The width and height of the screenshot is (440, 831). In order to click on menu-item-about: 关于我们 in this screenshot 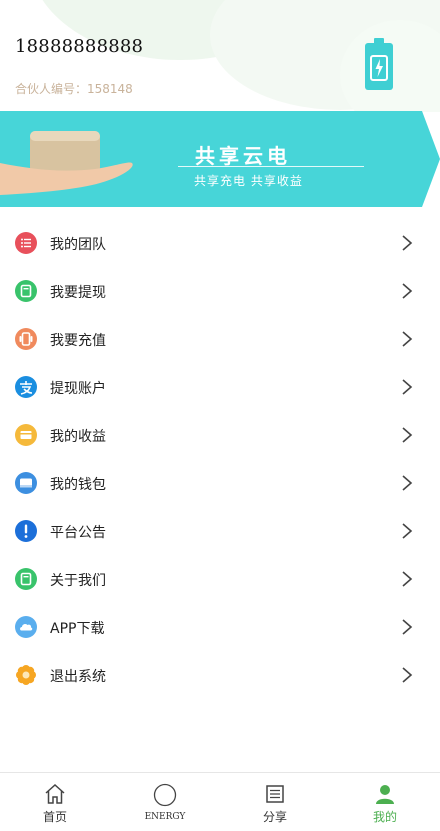, I will do `click(220, 579)`.